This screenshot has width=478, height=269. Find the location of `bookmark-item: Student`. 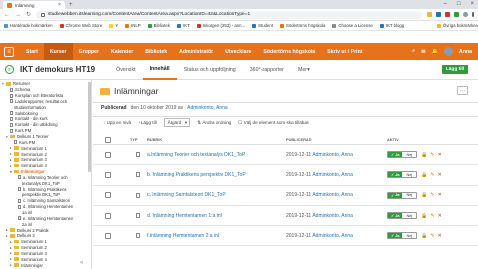

bookmark-item: Student is located at coordinates (262, 25).